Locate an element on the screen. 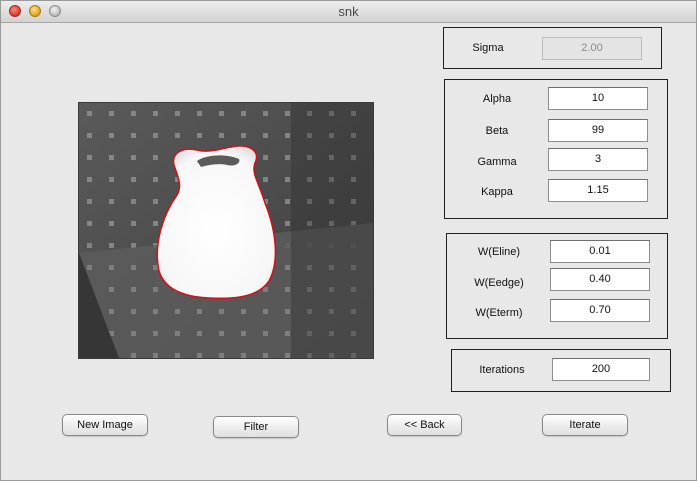  alpha-field: 10 is located at coordinates (598, 98).